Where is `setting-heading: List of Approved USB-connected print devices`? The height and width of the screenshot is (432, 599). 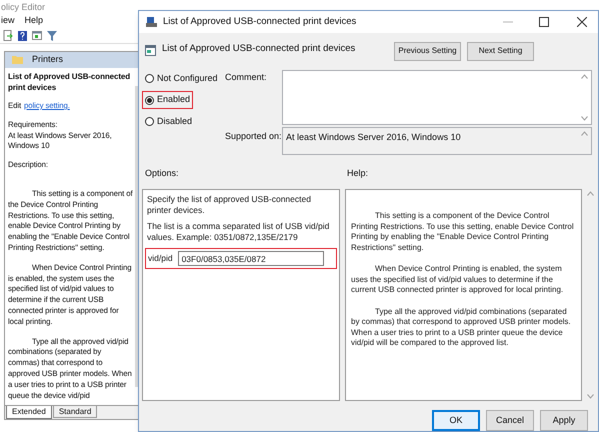 setting-heading: List of Approved USB-connected print devices is located at coordinates (70, 82).